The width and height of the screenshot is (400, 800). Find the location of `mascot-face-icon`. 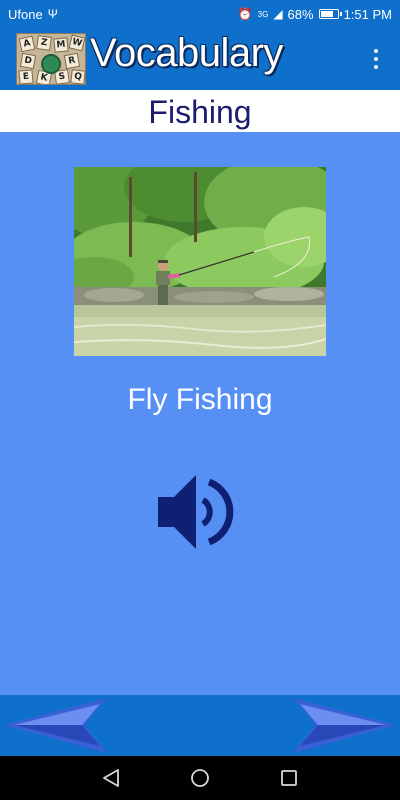

mascot-face-icon is located at coordinates (51, 64).